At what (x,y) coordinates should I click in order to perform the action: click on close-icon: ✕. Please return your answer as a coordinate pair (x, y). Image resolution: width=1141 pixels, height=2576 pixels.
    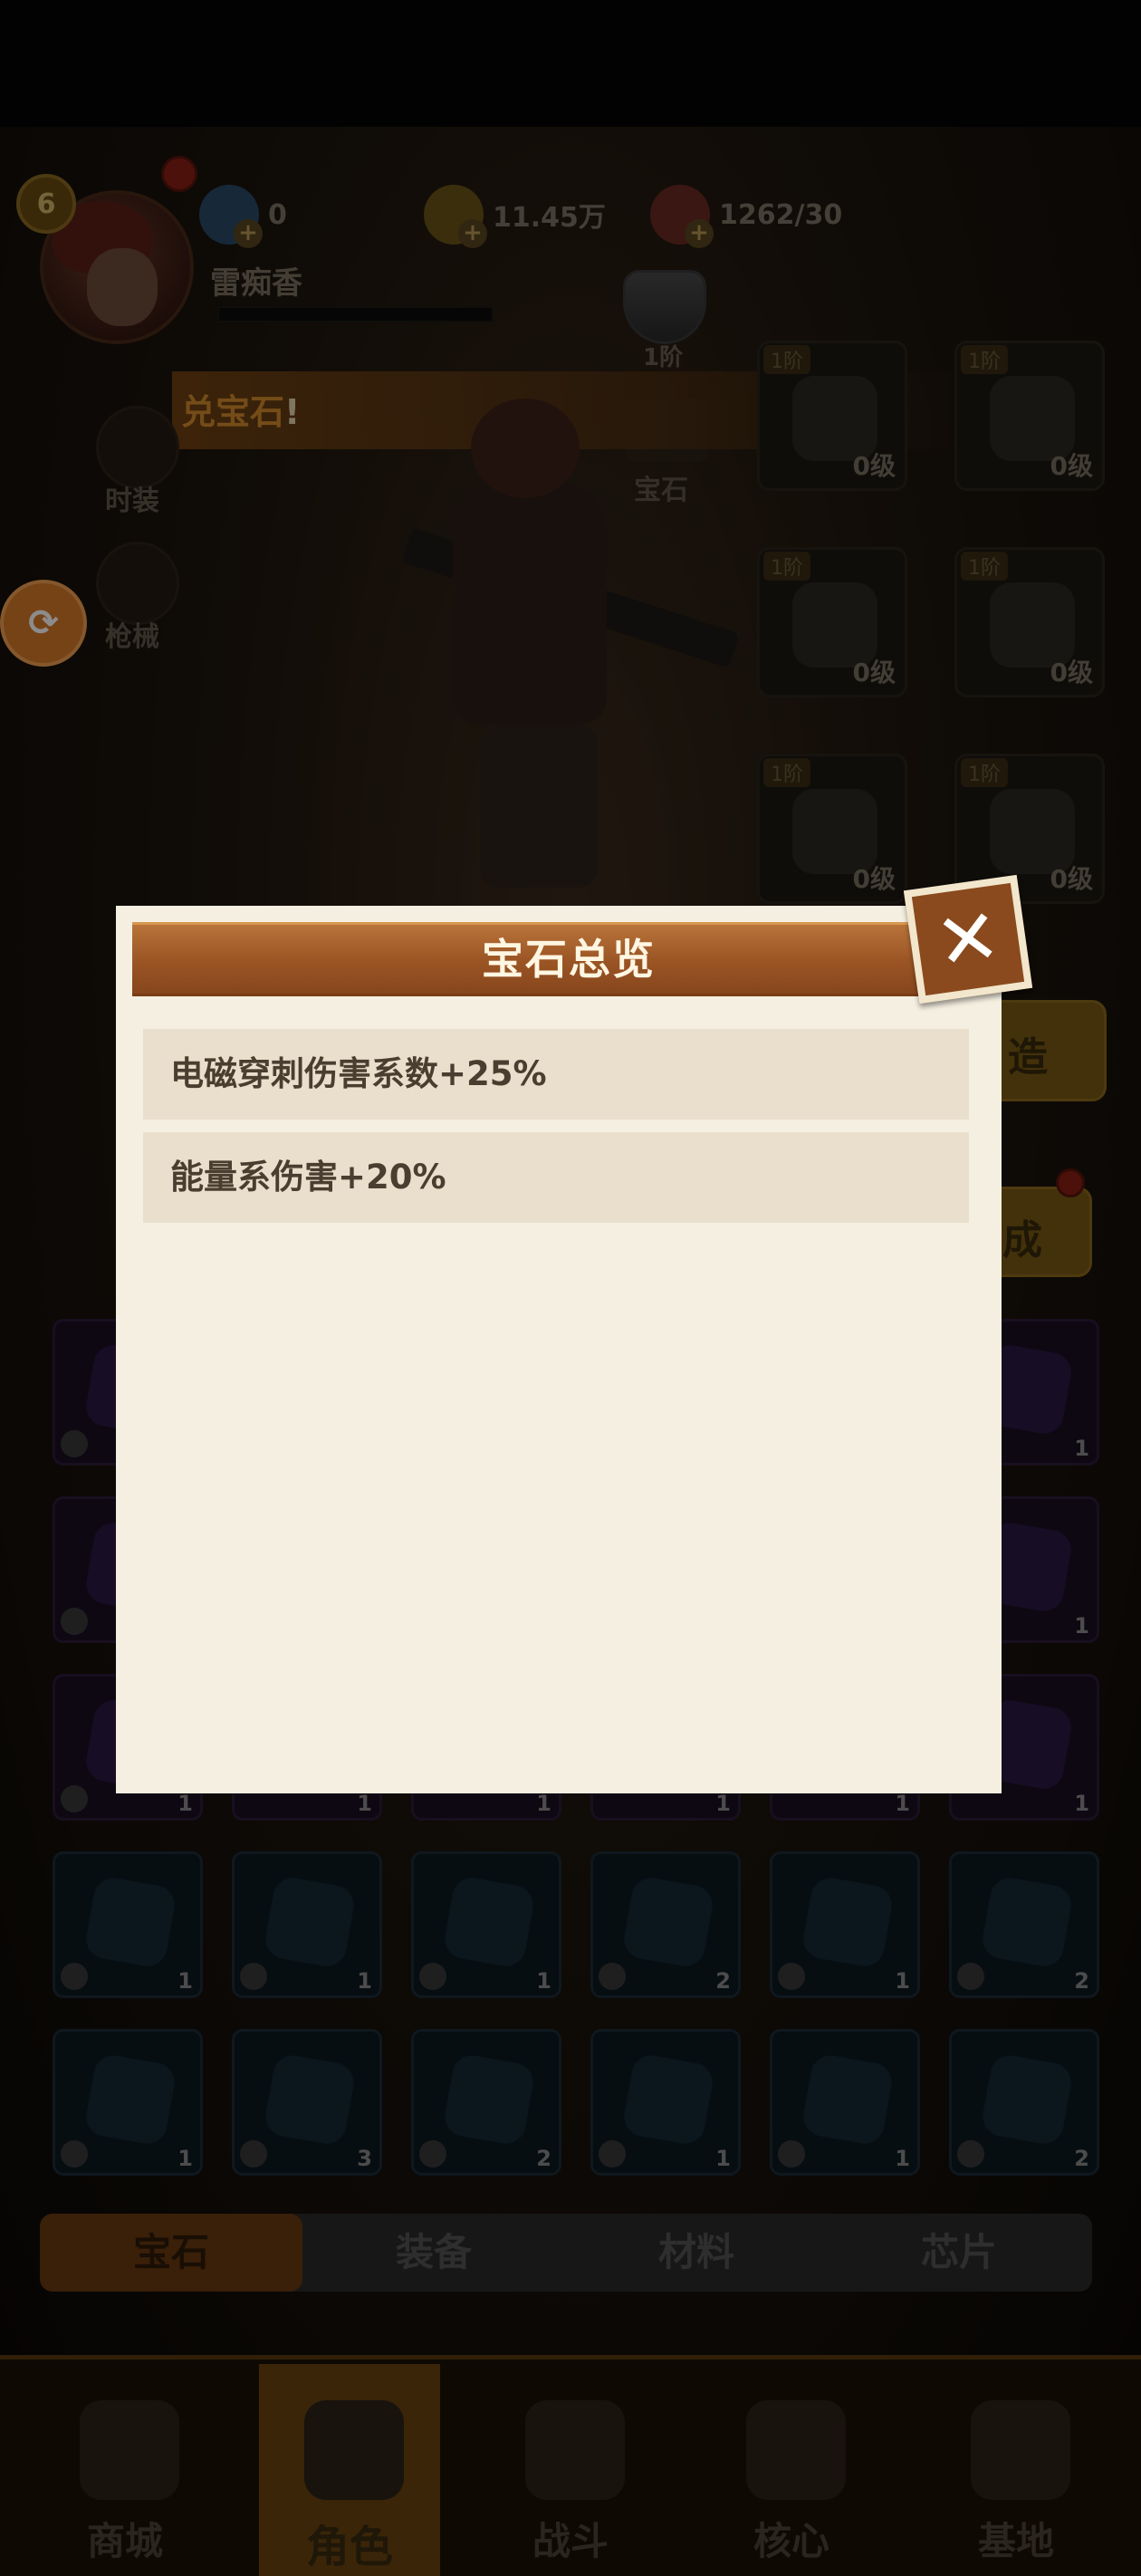
    Looking at the image, I should click on (968, 939).